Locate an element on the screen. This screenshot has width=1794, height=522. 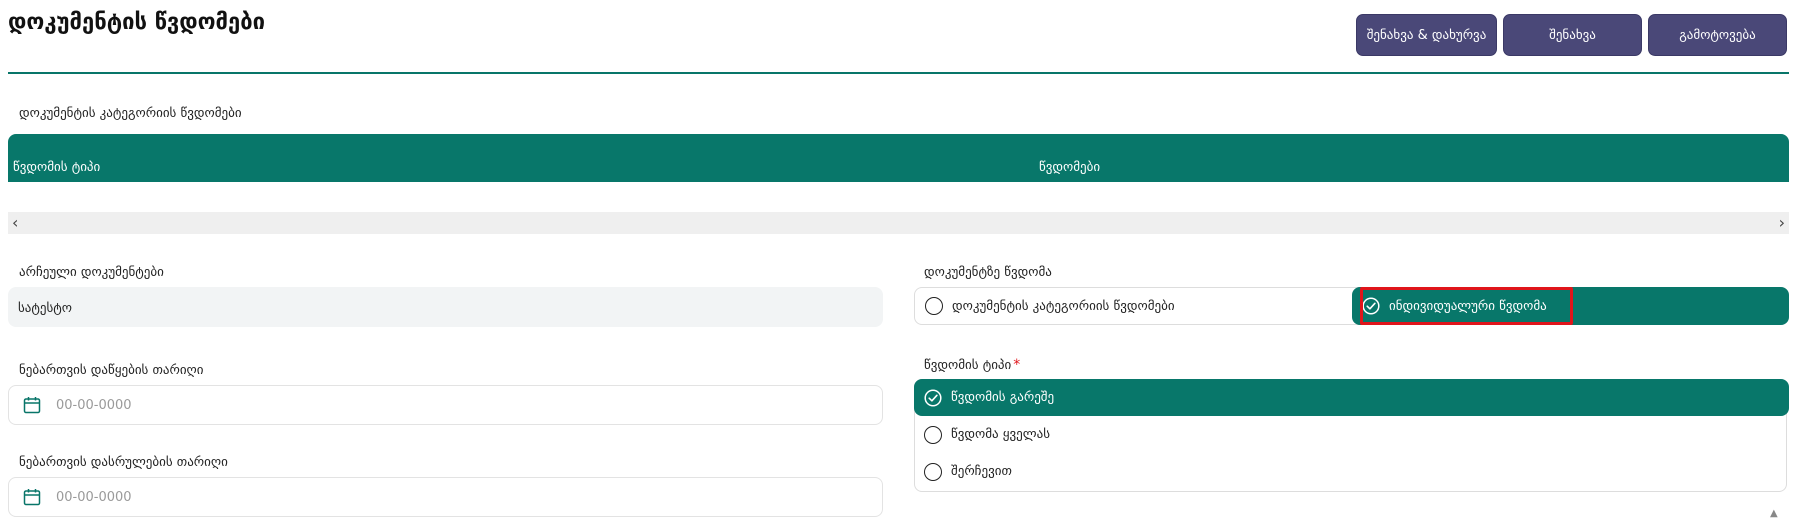
save-button: შენახვა is located at coordinates (1572, 35).